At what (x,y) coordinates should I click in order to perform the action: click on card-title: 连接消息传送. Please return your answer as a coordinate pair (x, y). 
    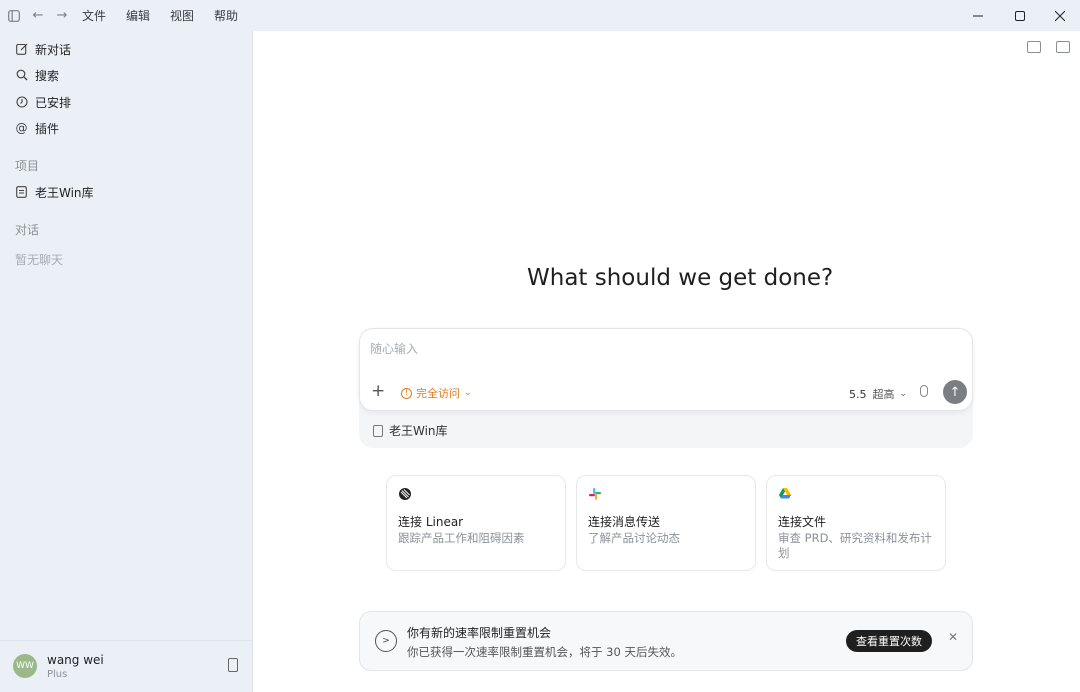
    Looking at the image, I should click on (624, 522).